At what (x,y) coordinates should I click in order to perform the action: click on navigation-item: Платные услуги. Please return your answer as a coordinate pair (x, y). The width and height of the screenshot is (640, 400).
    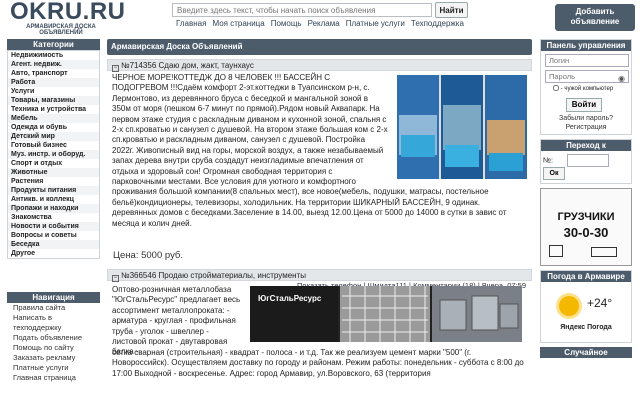
    Looking at the image, I should click on (53, 368).